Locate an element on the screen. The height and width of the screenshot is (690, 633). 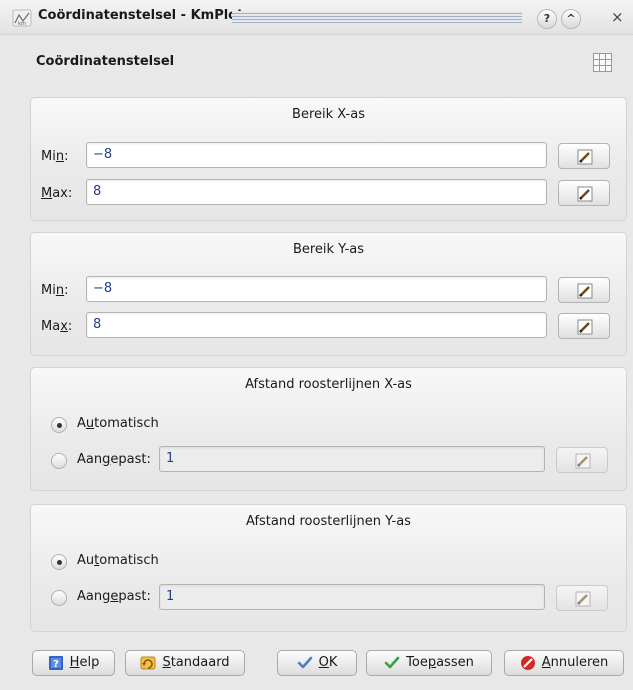
svg-text: km is located at coordinates (22, 24).